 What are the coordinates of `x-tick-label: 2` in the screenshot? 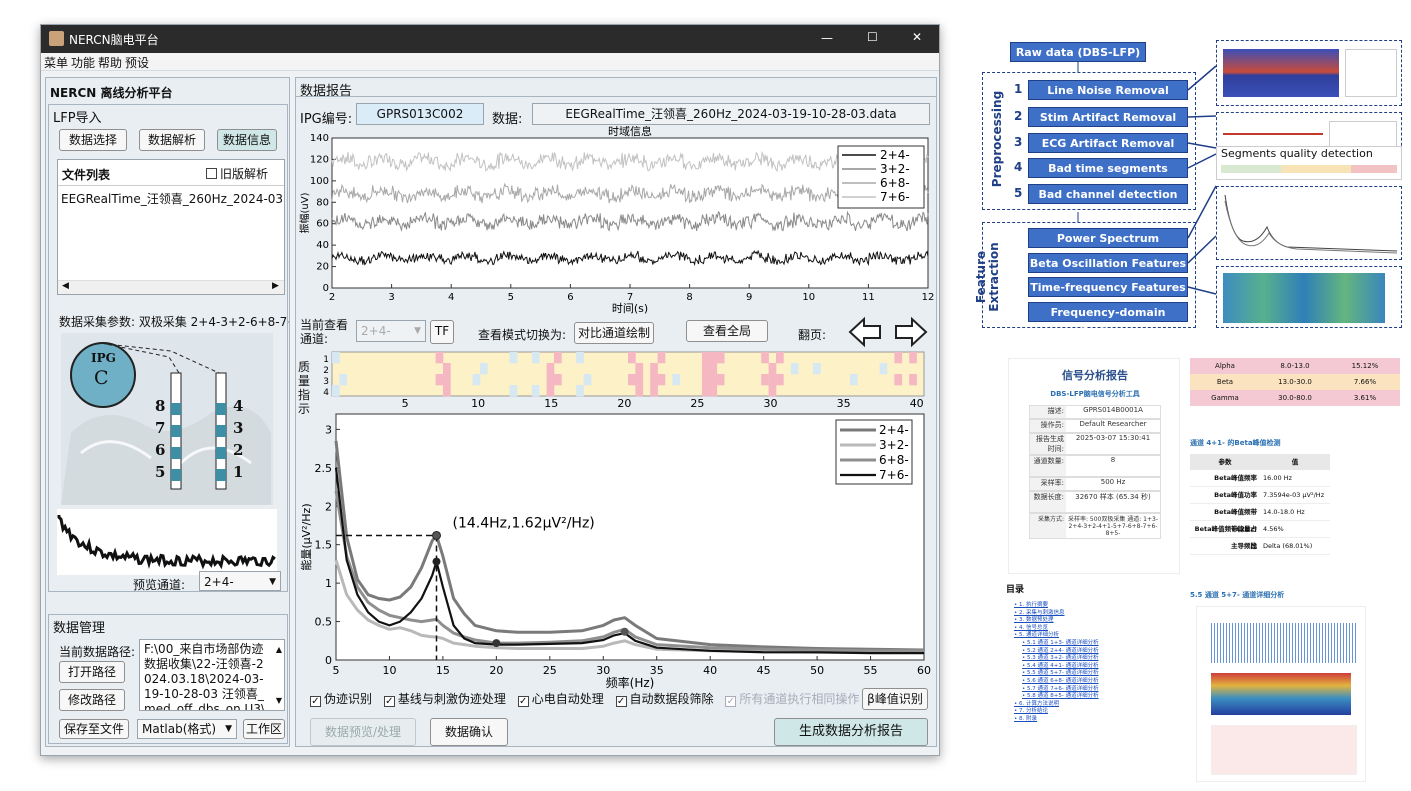 It's located at (332, 297).